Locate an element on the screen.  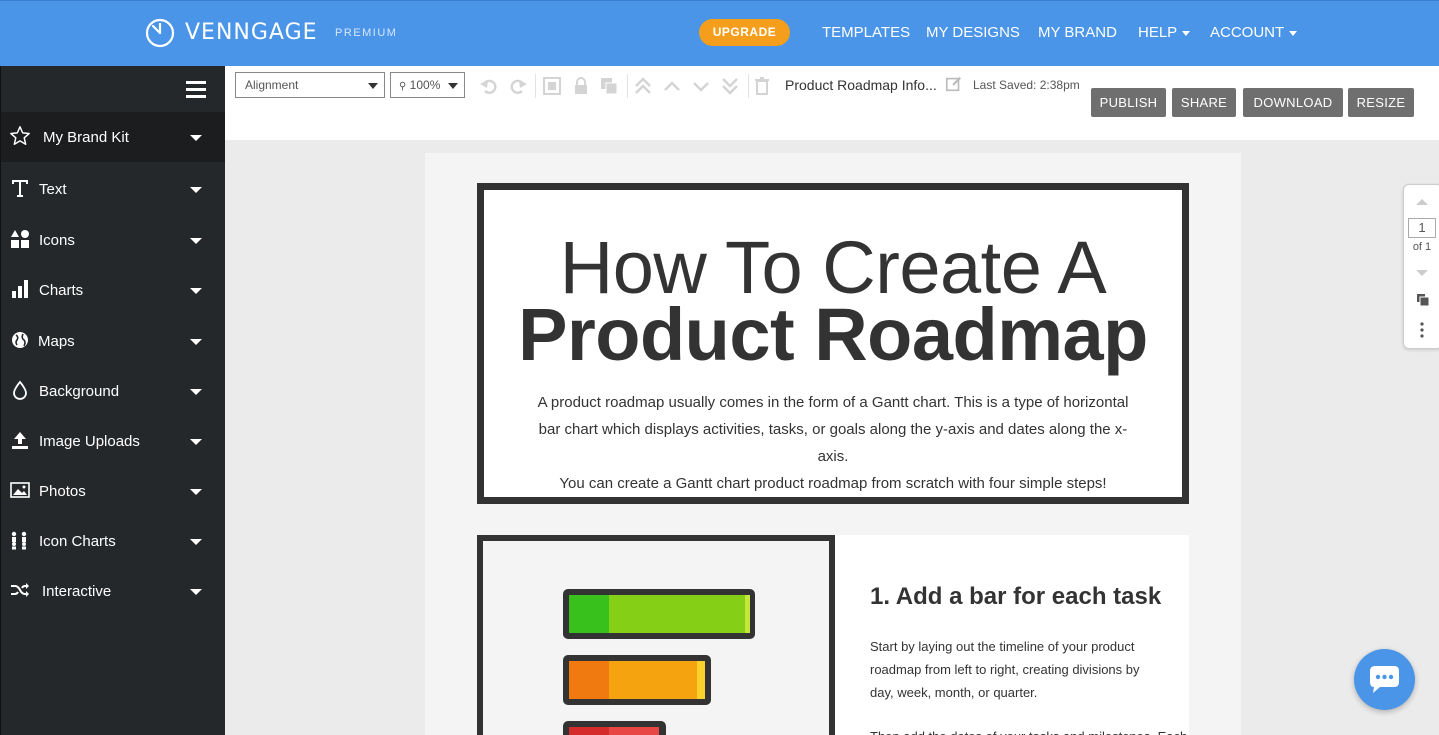
brand-logo-text: VENNGAGE is located at coordinates (251, 32).